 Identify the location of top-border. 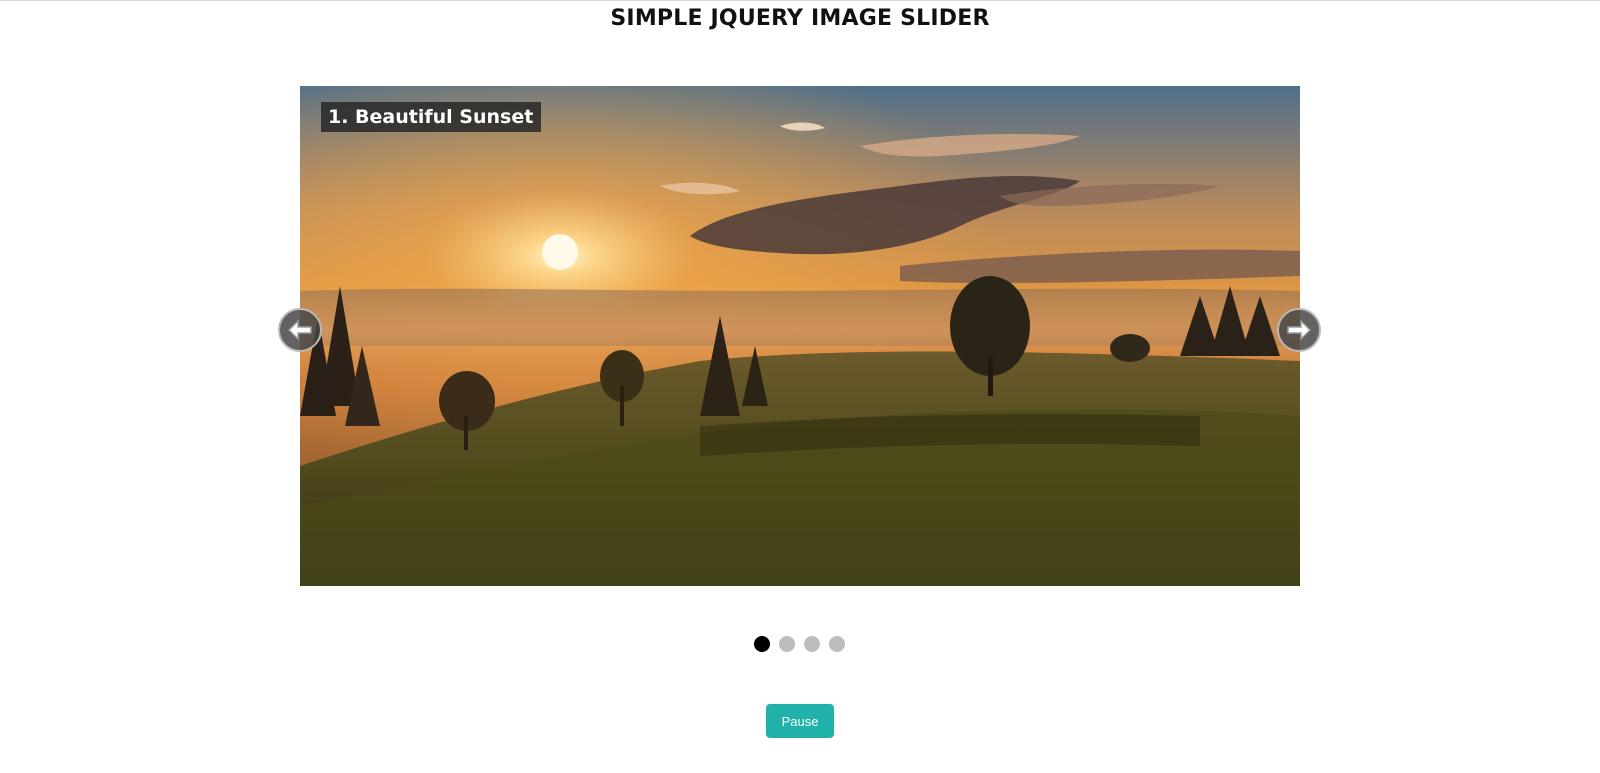
(800, 0).